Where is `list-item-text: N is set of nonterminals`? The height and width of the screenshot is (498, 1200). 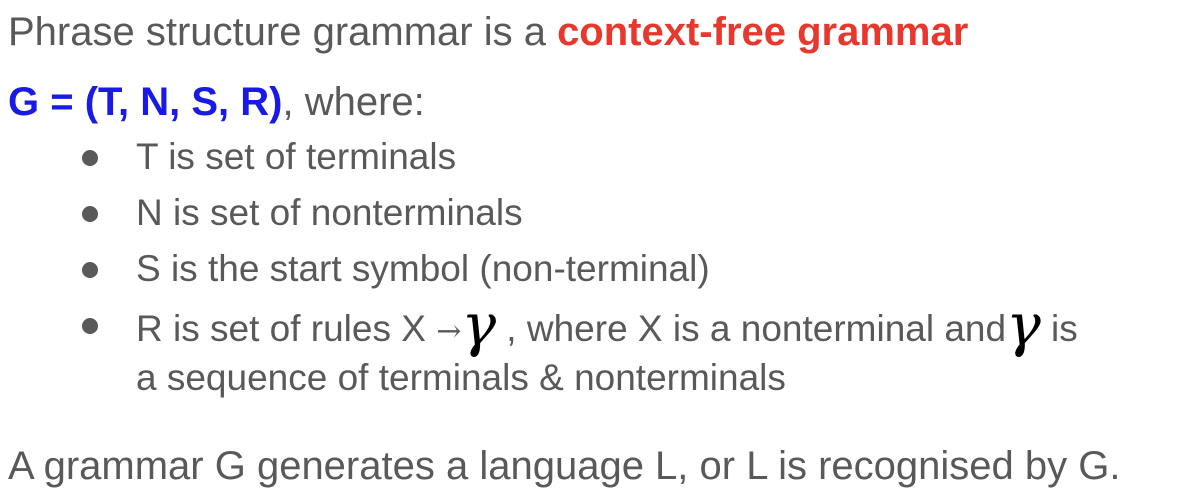
list-item-text: N is set of nonterminals is located at coordinates (329, 212).